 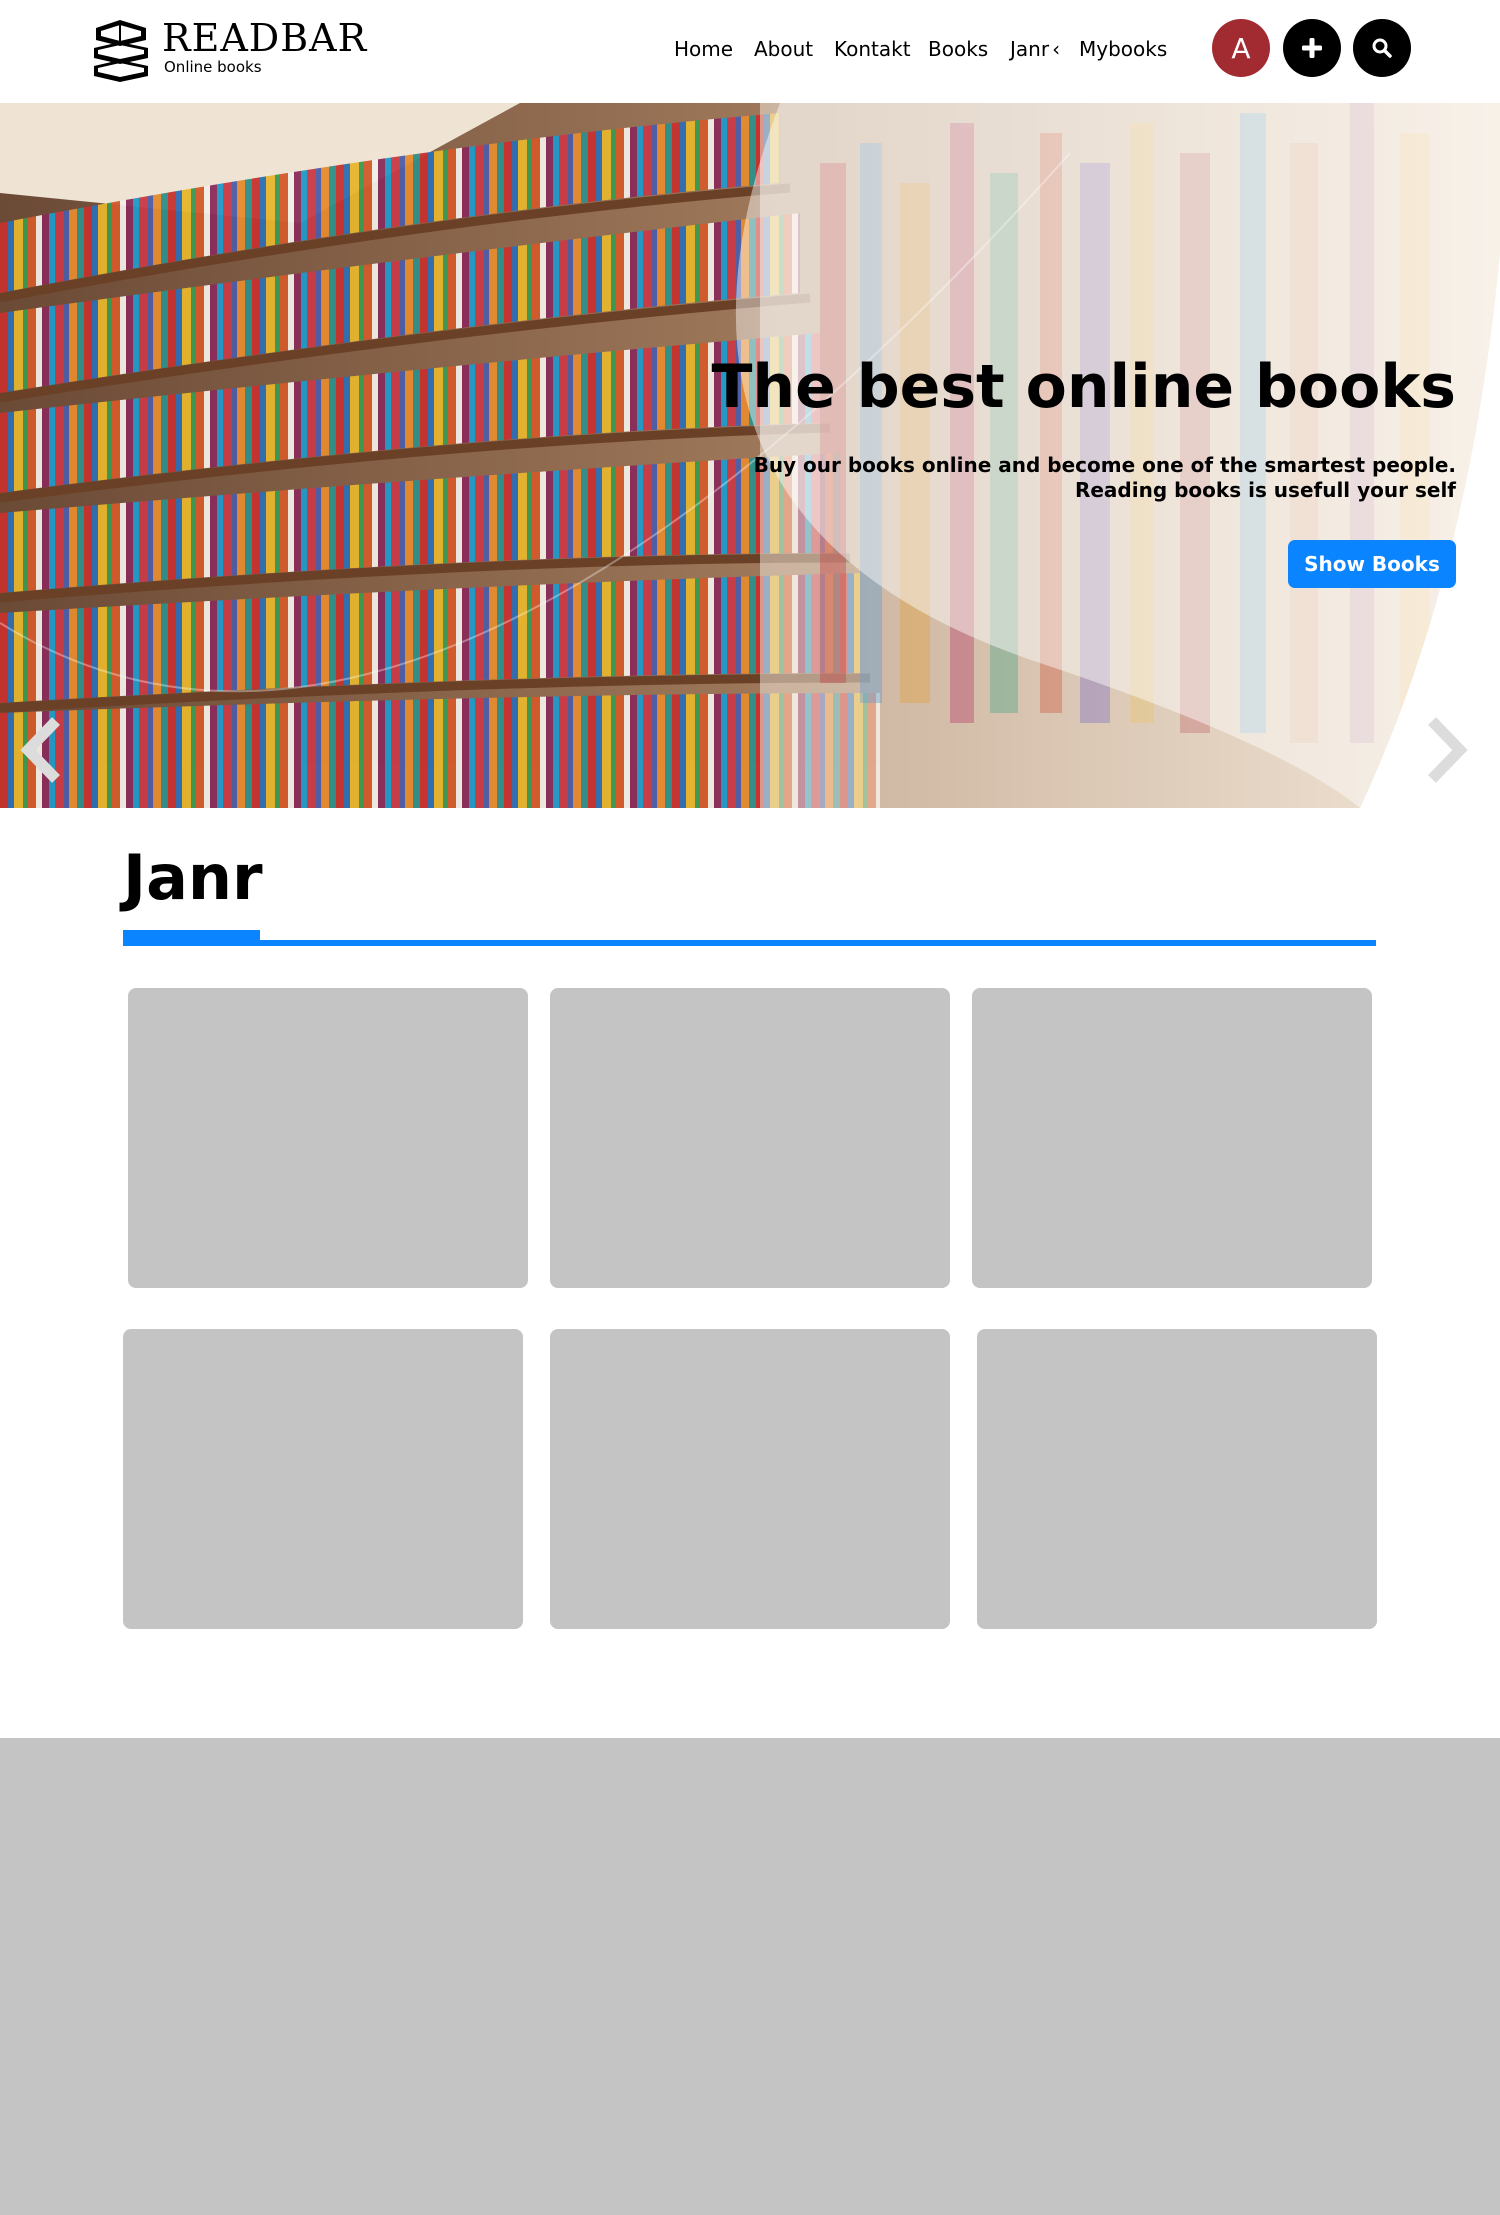 I want to click on add-button, so click(x=1312, y=48).